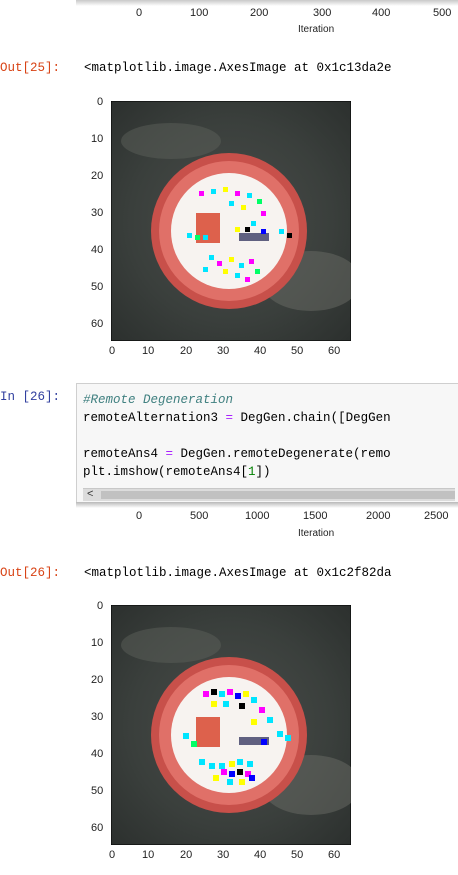  Describe the element at coordinates (199, 516) in the screenshot. I see `mid-axis-tick: 500` at that location.